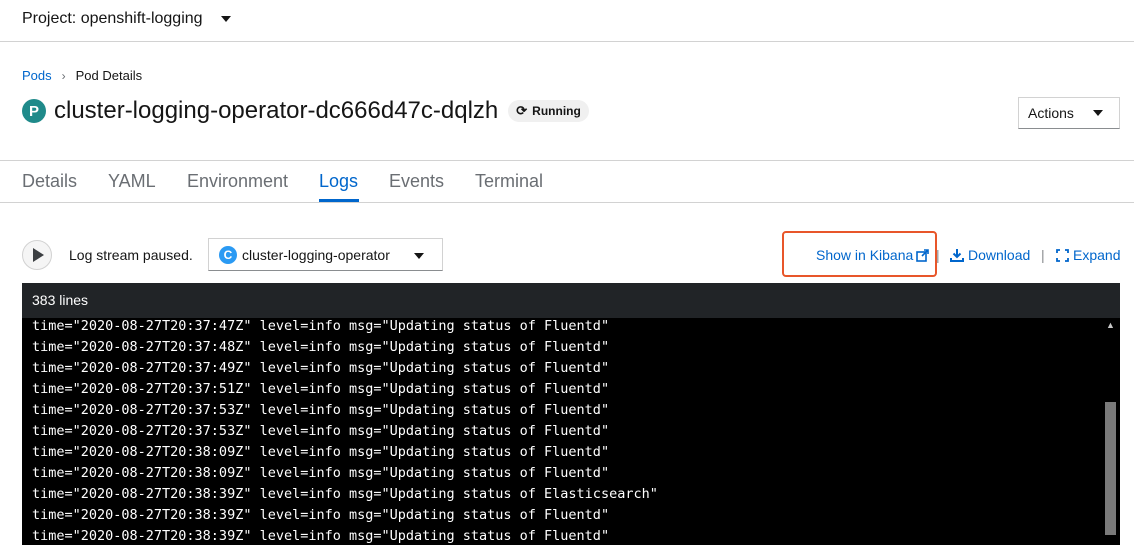 Image resolution: width=1134 pixels, height=545 pixels. I want to click on pod-resource-badge: P, so click(34, 111).